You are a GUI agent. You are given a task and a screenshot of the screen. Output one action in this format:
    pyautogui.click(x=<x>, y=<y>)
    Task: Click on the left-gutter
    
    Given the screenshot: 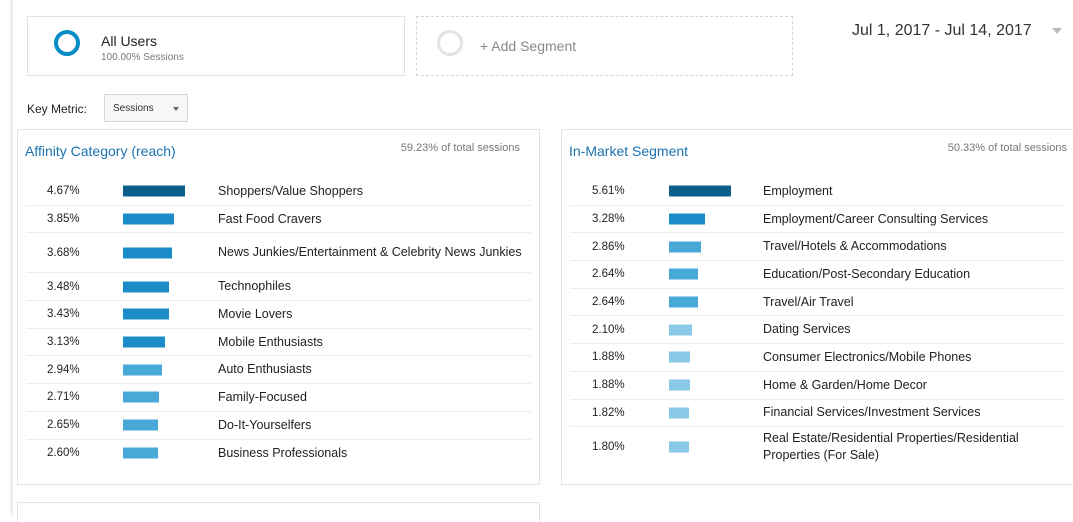 What is the action you would take?
    pyautogui.click(x=11, y=257)
    